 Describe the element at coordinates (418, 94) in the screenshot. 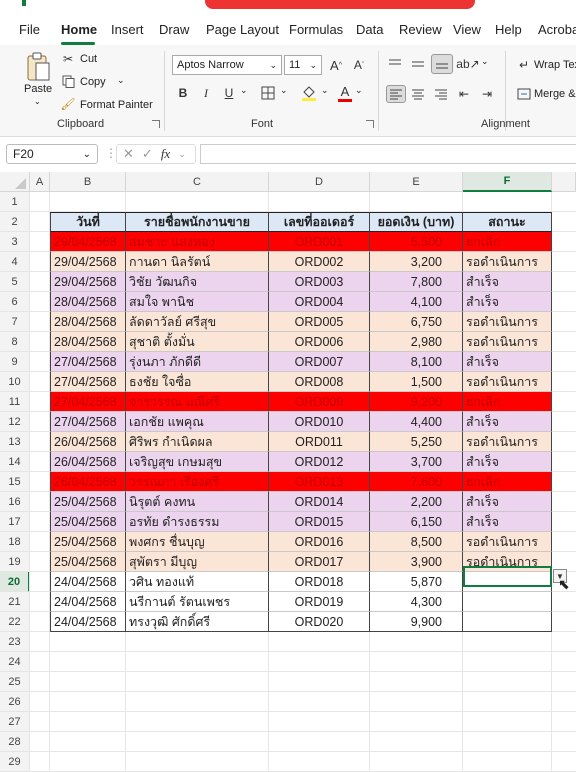

I see `align-center-icon` at that location.